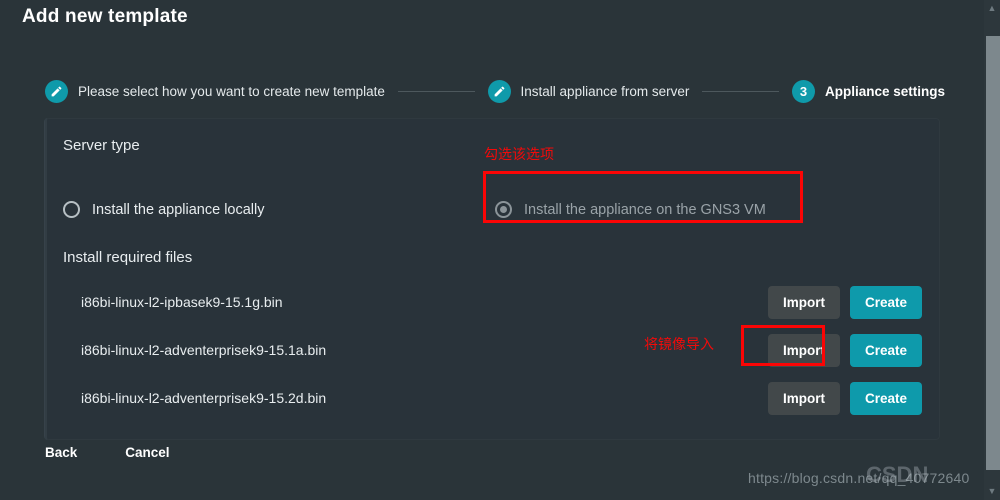  I want to click on watermark-url: https://blog.csdn.net/qq_40772640, so click(859, 478).